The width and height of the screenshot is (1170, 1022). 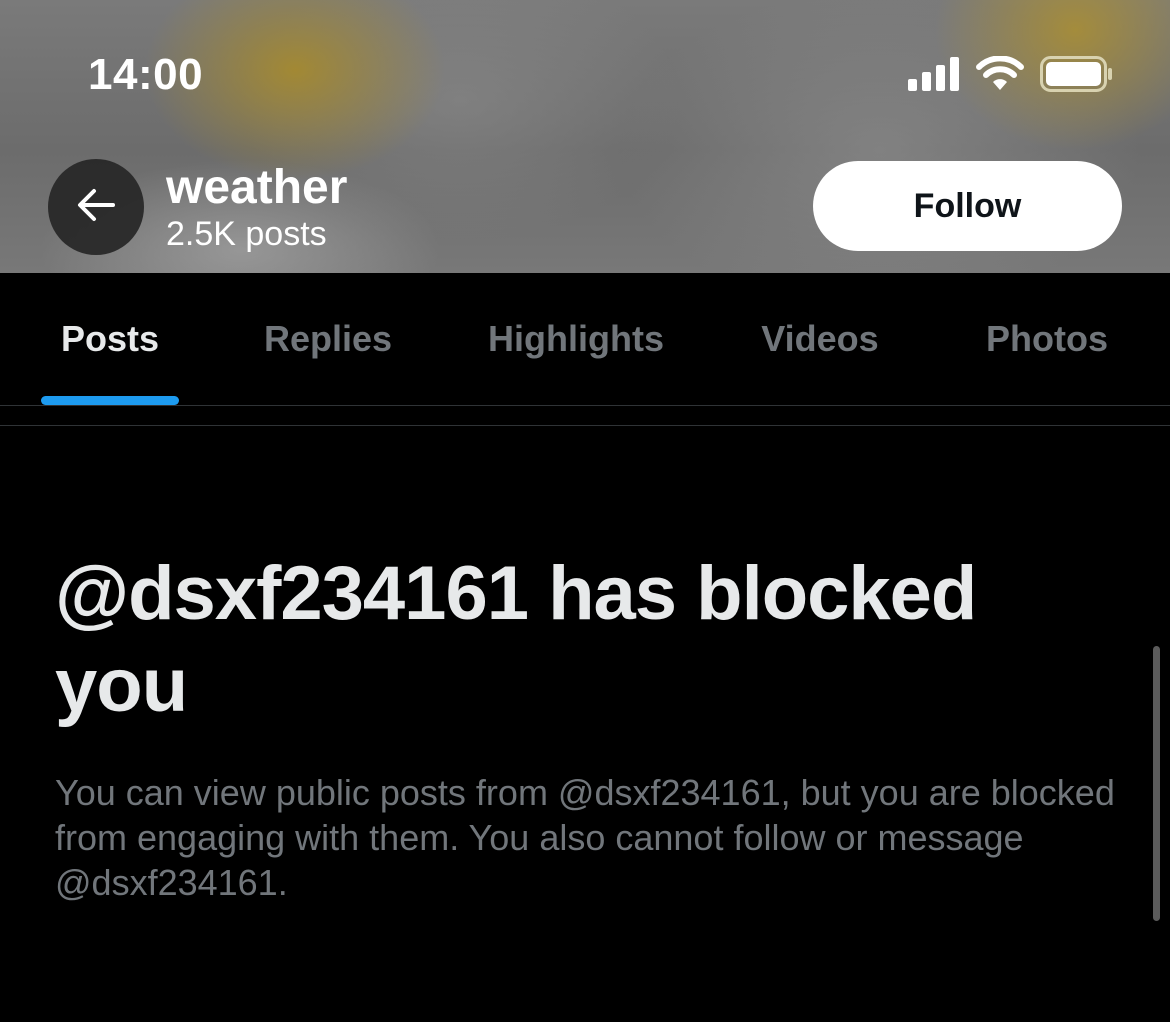 I want to click on active-tab-indicator, so click(x=110, y=400).